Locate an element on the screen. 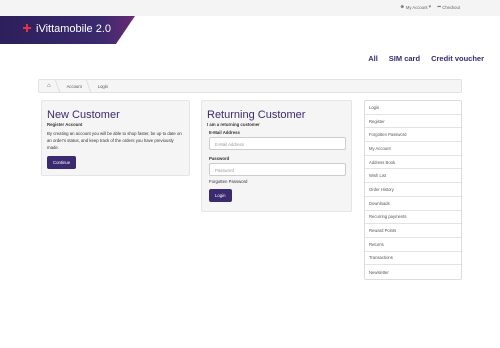 This screenshot has height=348, width=500. checkout-label: Checkout is located at coordinates (451, 7).